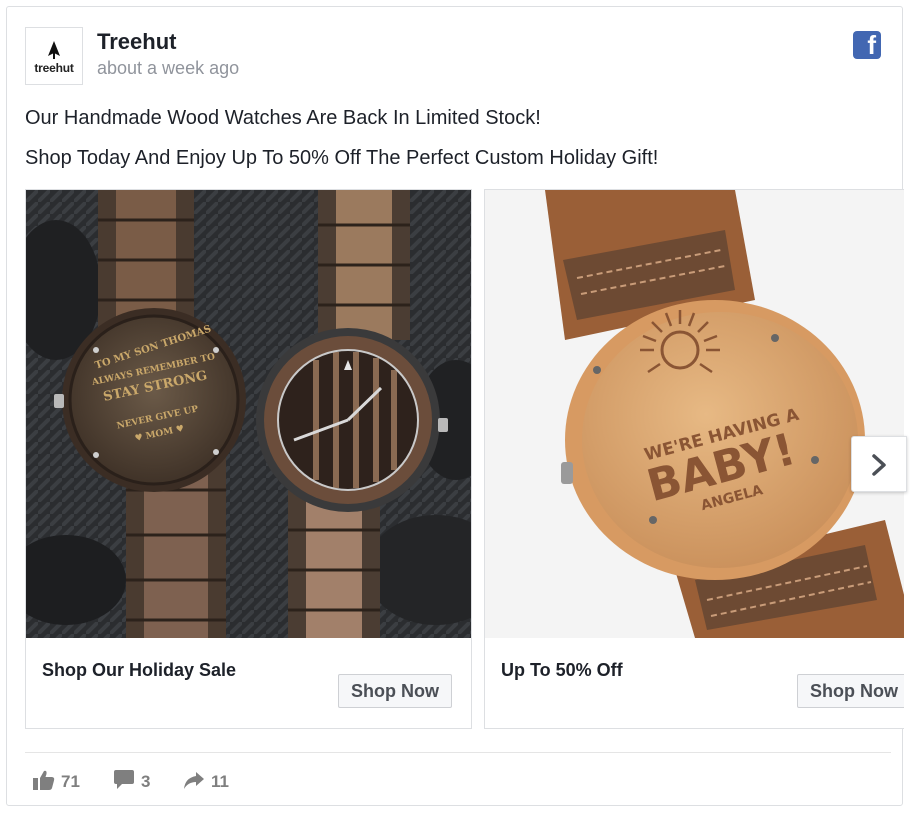 This screenshot has width=912, height=820. What do you see at coordinates (124, 779) in the screenshot?
I see `comment-icon` at bounding box center [124, 779].